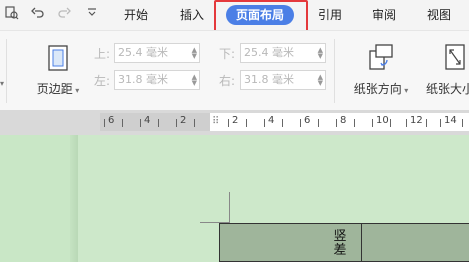  What do you see at coordinates (456, 58) in the screenshot?
I see `paper-size-icon` at bounding box center [456, 58].